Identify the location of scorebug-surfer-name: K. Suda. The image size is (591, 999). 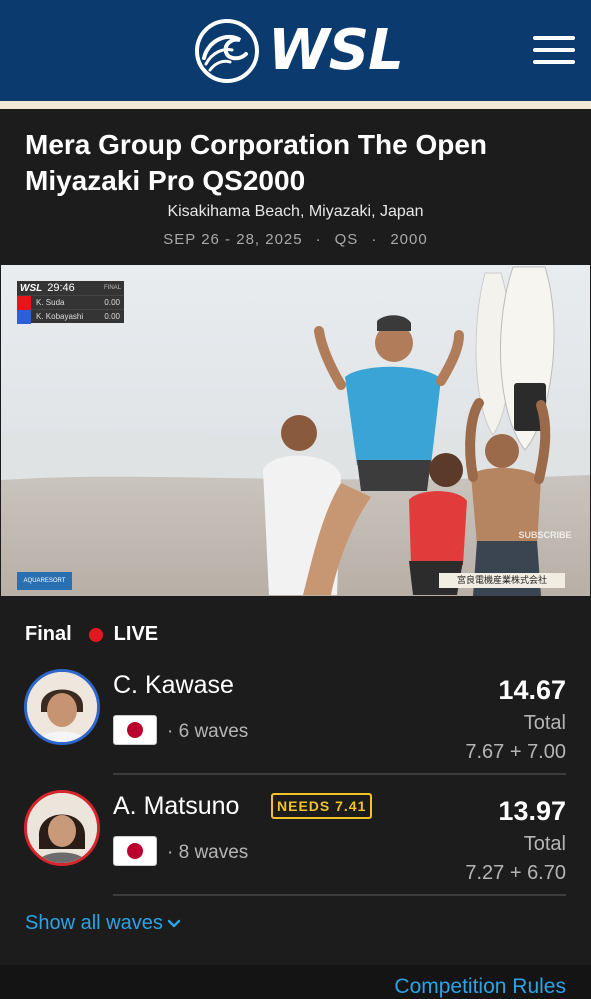
(50, 302).